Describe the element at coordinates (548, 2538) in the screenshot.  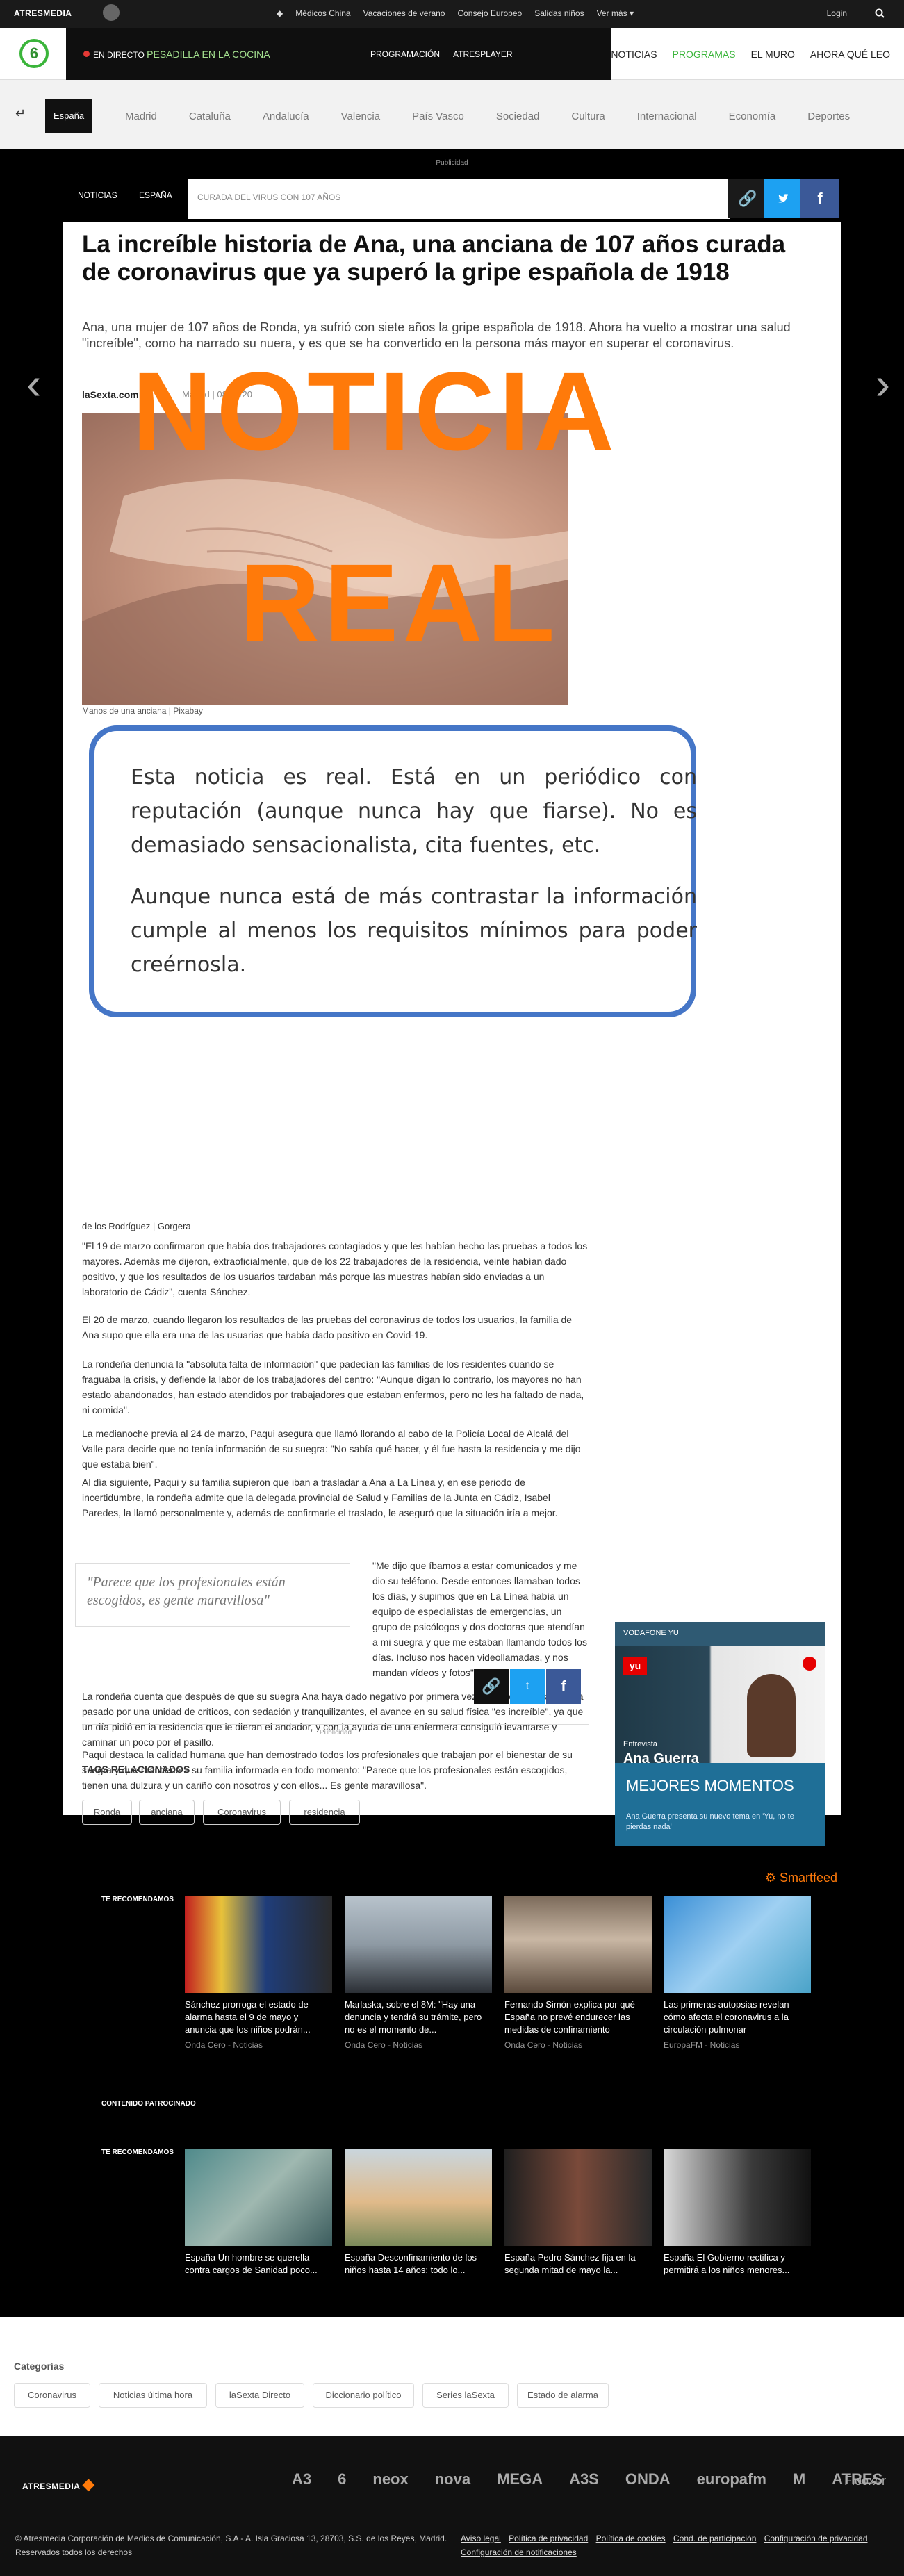
I see `legal-link: Política de privacidad` at that location.